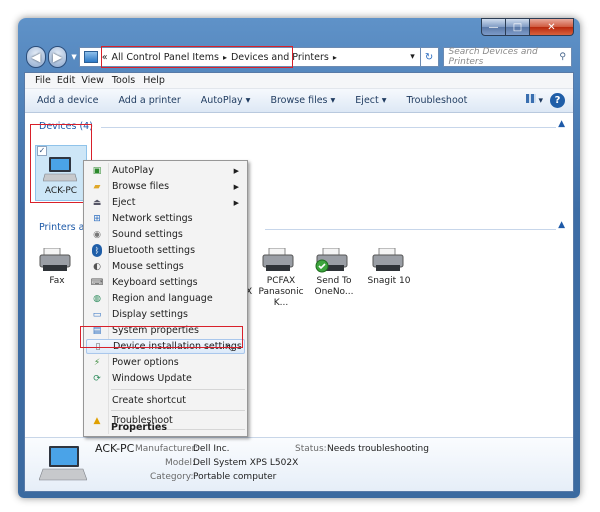  I want to click on menu-item-create-shortcut: Create shortcut, so click(165, 400).